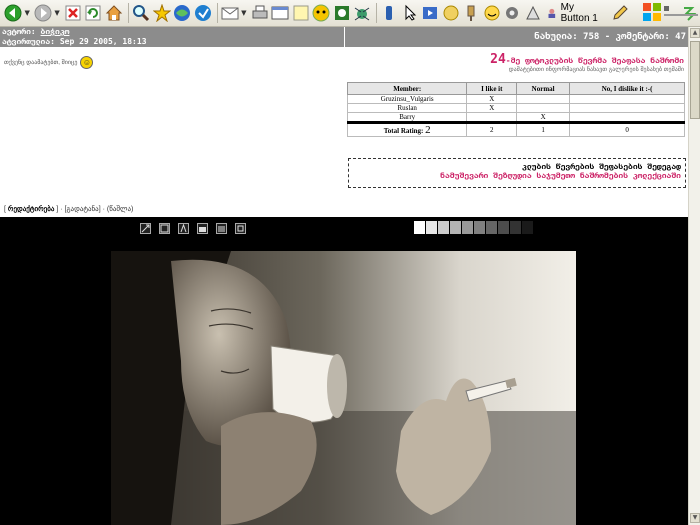 This screenshot has height=525, width=700. Describe the element at coordinates (575, 13) in the screenshot. I see `my-button-1: My Button 1` at that location.